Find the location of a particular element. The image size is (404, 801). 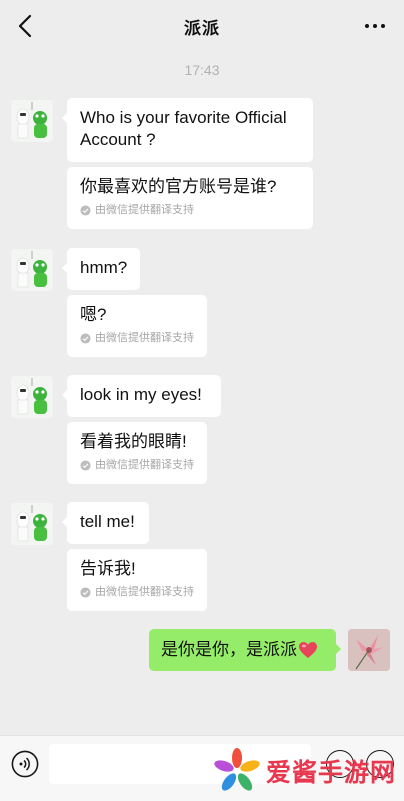

message-text: tell me! is located at coordinates (107, 521).